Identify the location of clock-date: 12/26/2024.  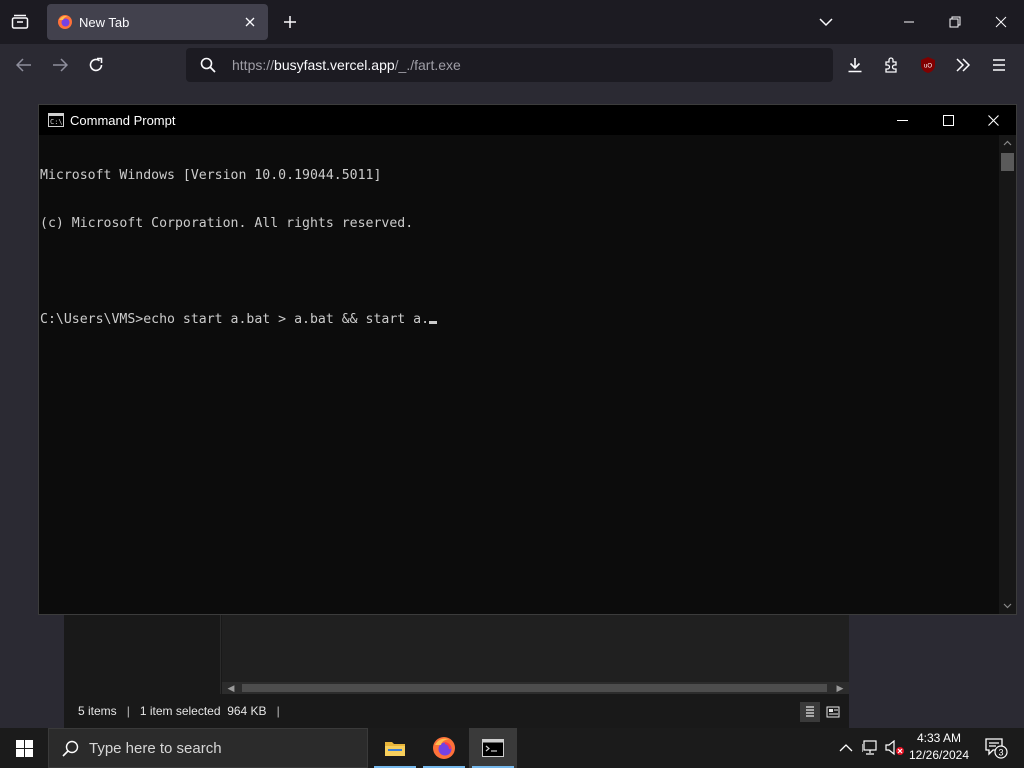
(939, 755).